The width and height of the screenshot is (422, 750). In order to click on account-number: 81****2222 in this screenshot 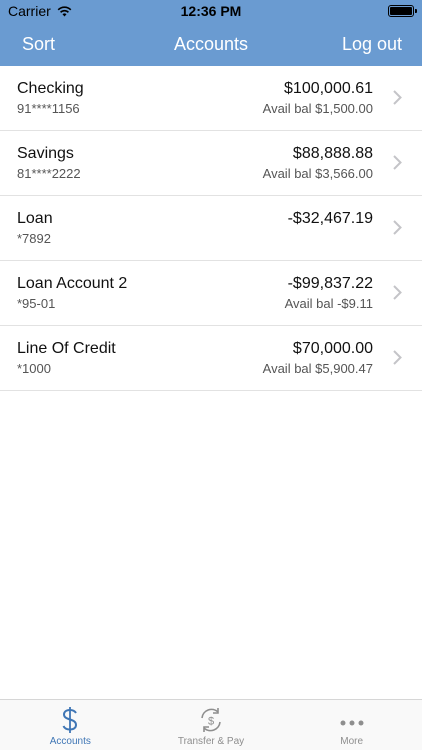, I will do `click(49, 173)`.